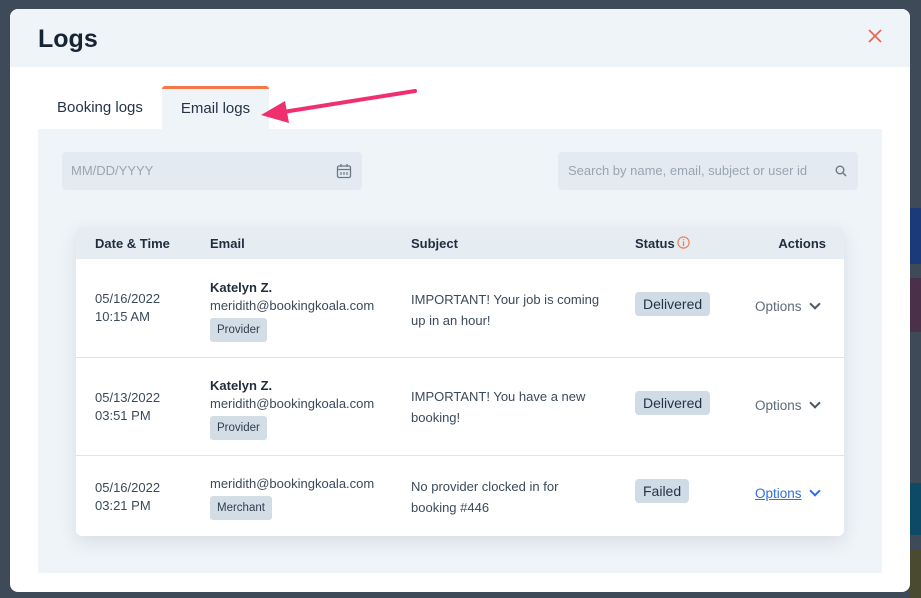 Image resolution: width=921 pixels, height=598 pixels. What do you see at coordinates (436, 417) in the screenshot?
I see `row-subject: booking!` at bounding box center [436, 417].